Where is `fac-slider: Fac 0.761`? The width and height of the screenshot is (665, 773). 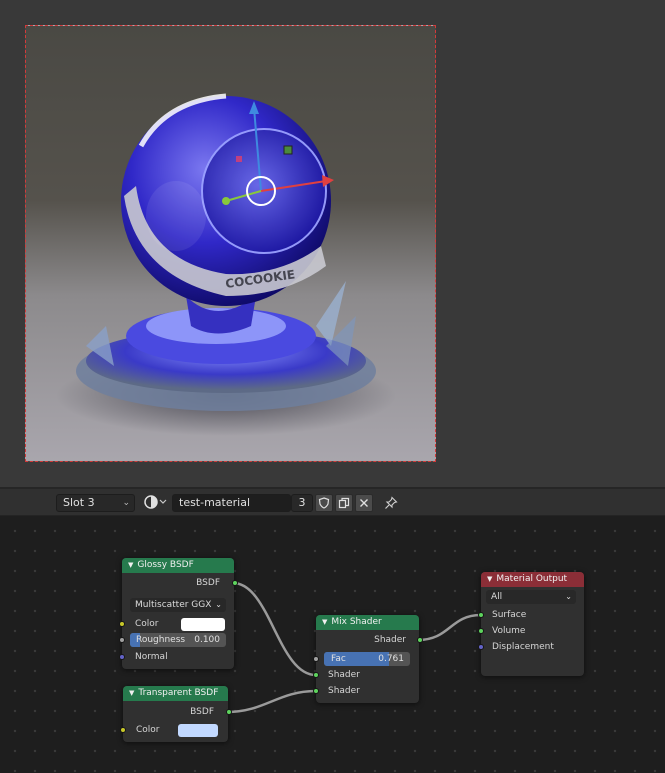 fac-slider: Fac 0.761 is located at coordinates (367, 659).